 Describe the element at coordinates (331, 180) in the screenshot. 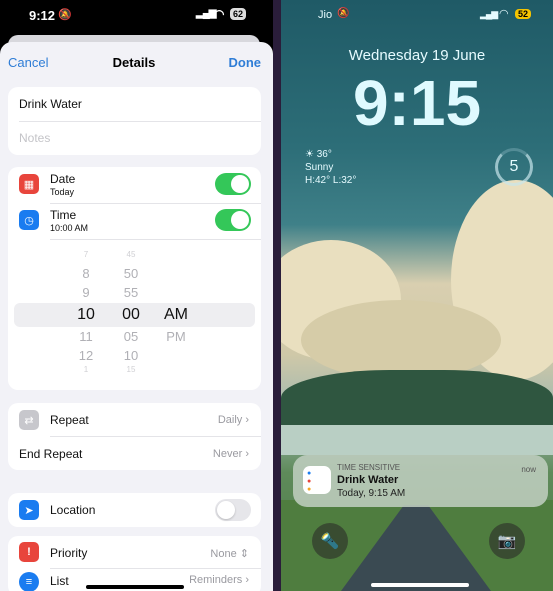

I see `weather-range: H:42° L:32°` at that location.